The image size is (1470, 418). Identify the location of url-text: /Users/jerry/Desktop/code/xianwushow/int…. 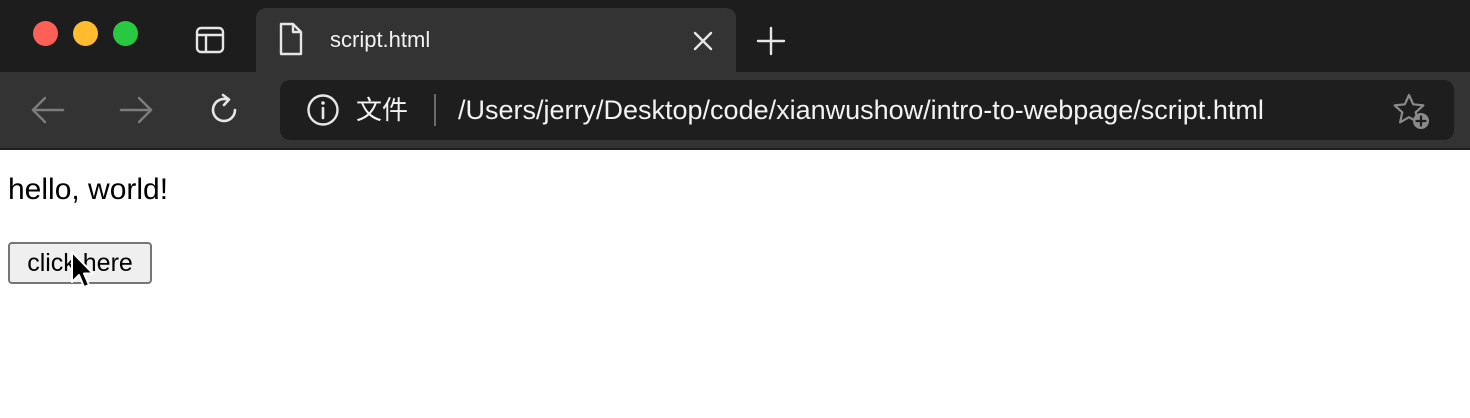
(861, 110).